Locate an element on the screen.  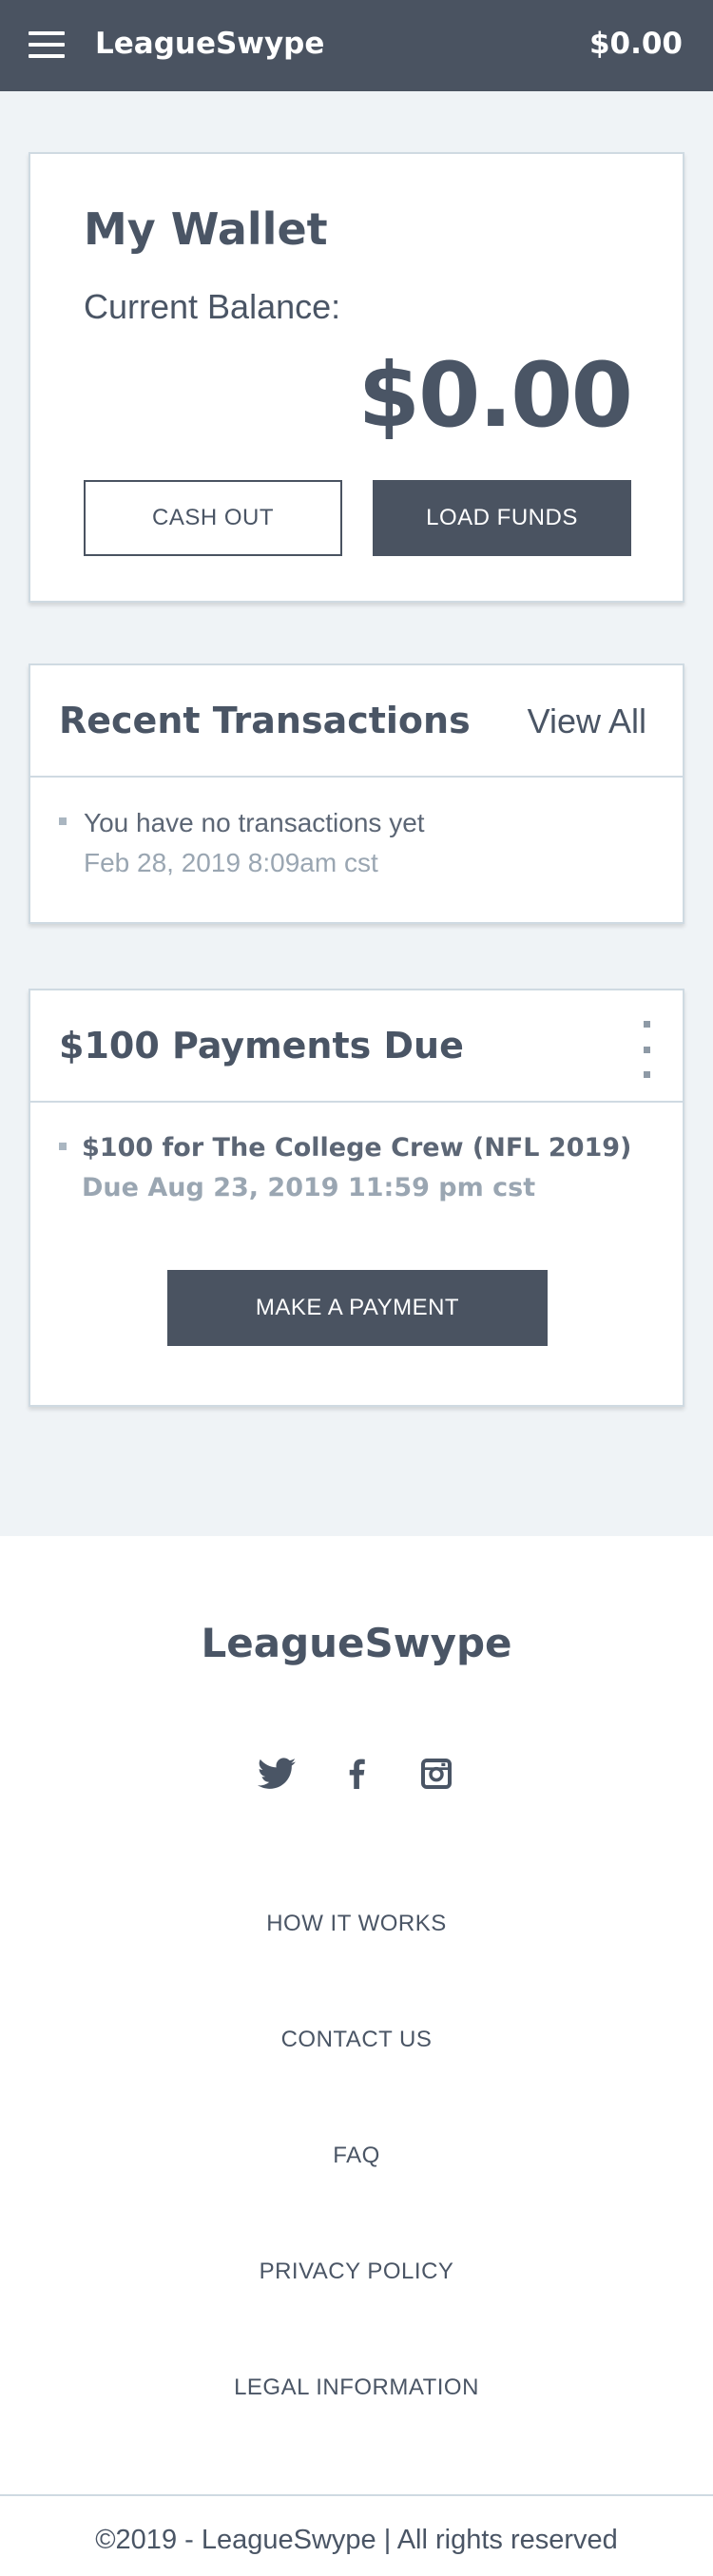
footer-divider is located at coordinates (356, 2495).